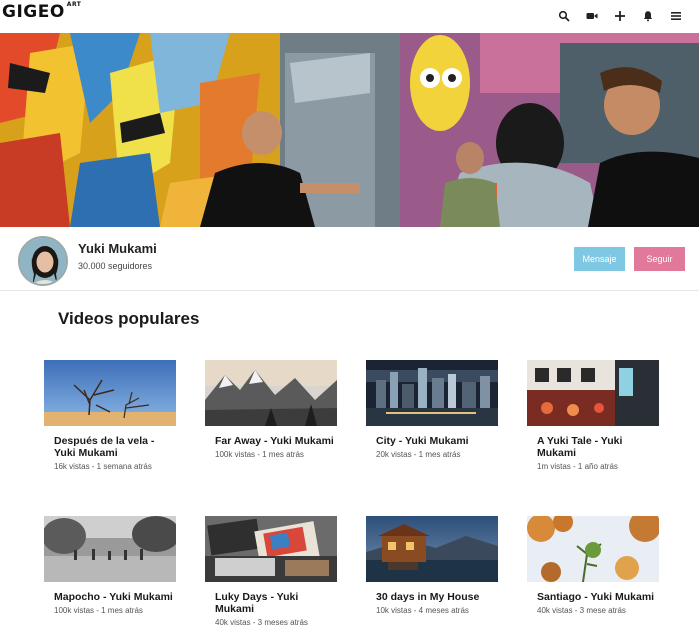 This screenshot has width=699, height=631. Describe the element at coordinates (129, 318) in the screenshot. I see `section-title: Videos populares` at that location.